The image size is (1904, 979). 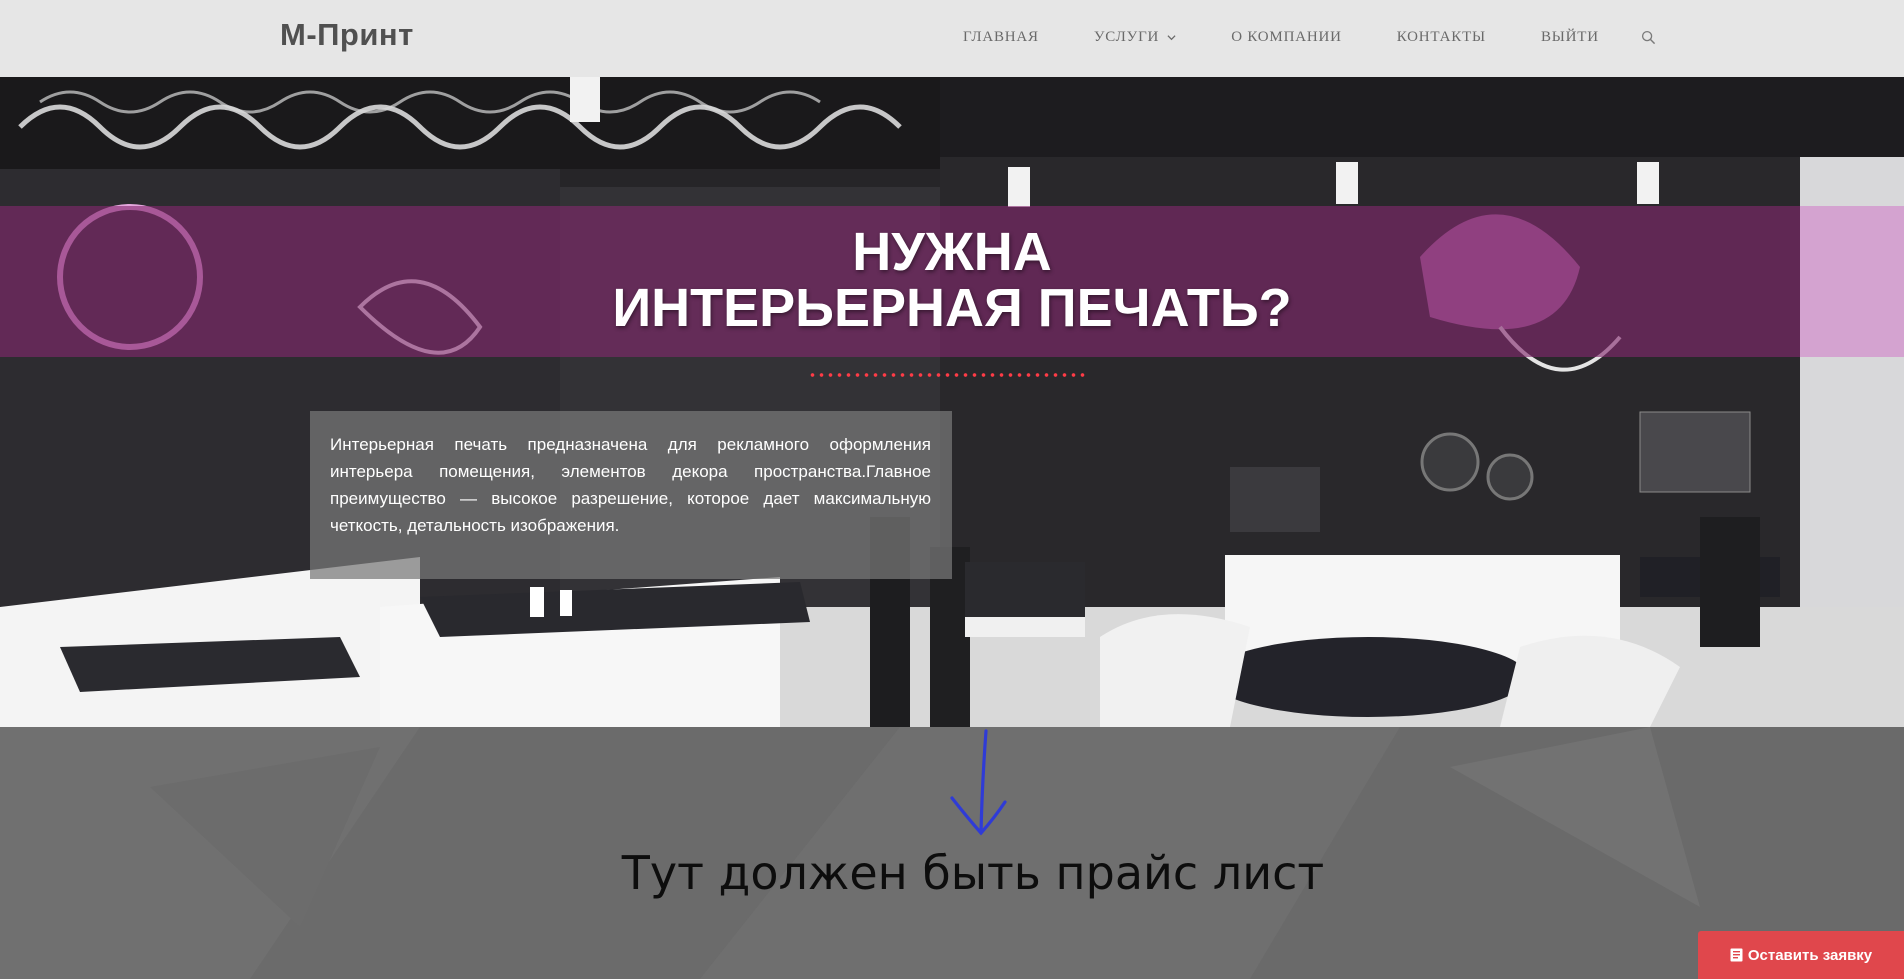 I want to click on hero-title-line2: ИНТЕРЬЕРНАЯ ПЕЧАТЬ?, so click(x=952, y=308).